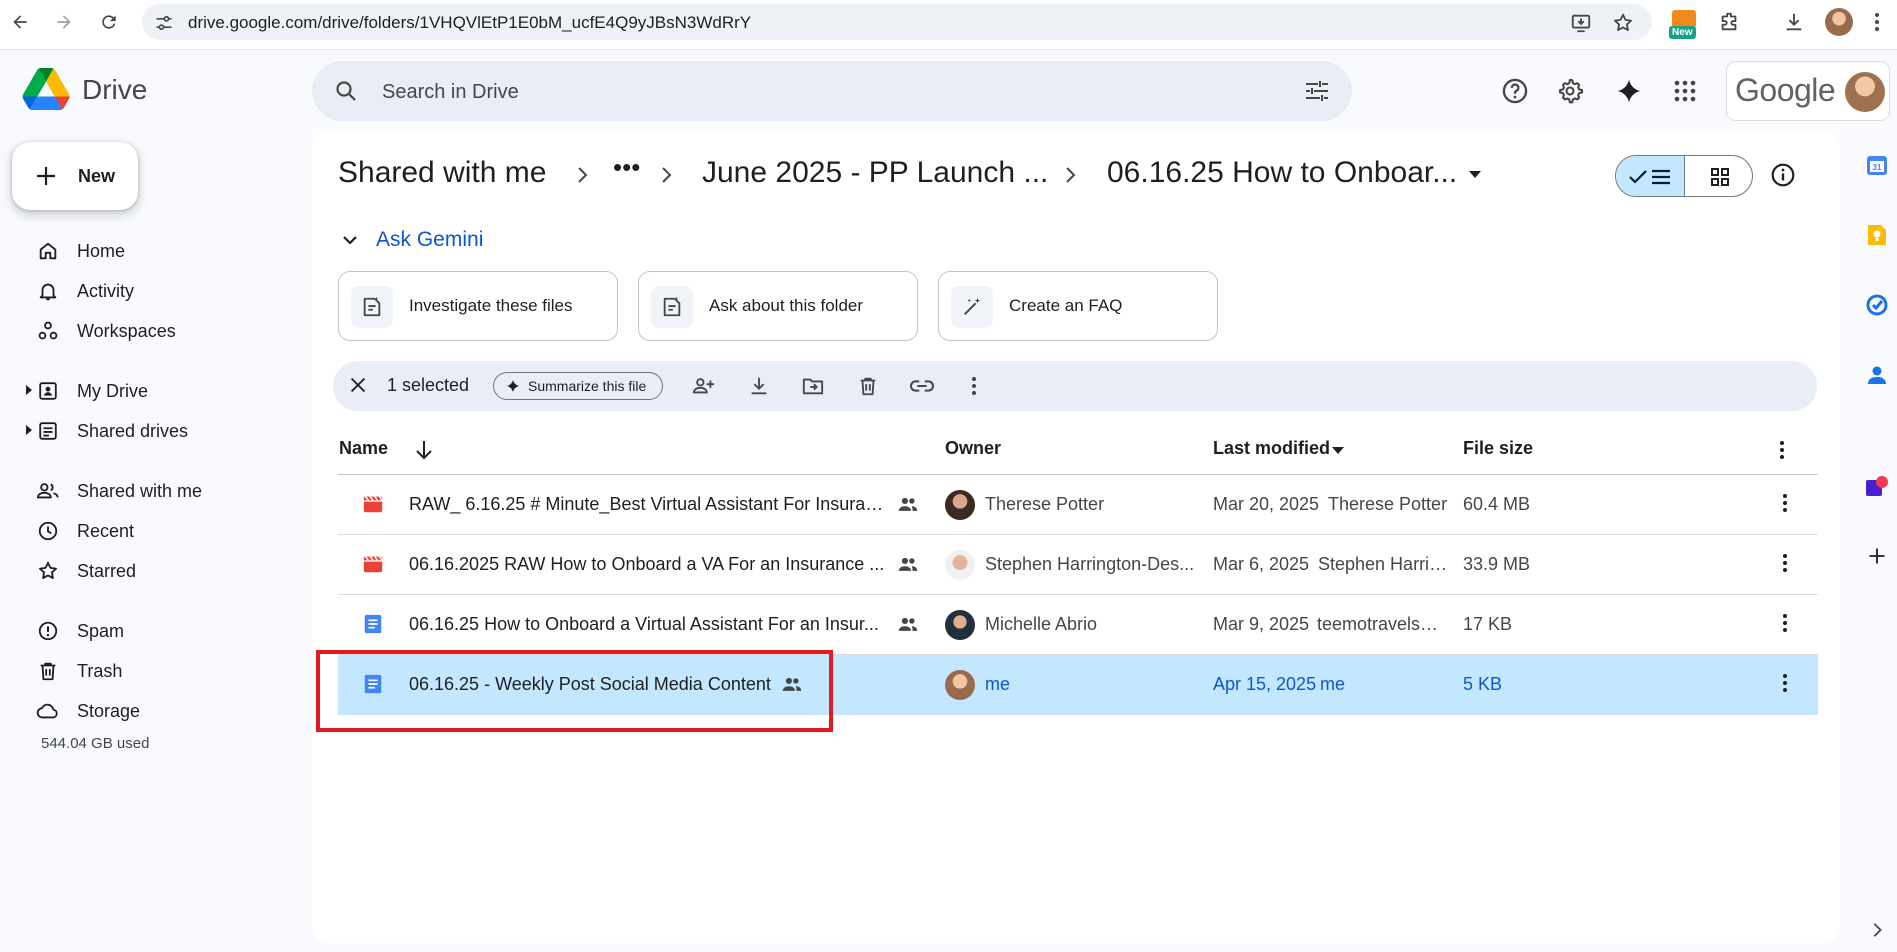 The width and height of the screenshot is (1897, 952). What do you see at coordinates (1877, 375) in the screenshot?
I see `contacts-icon` at bounding box center [1877, 375].